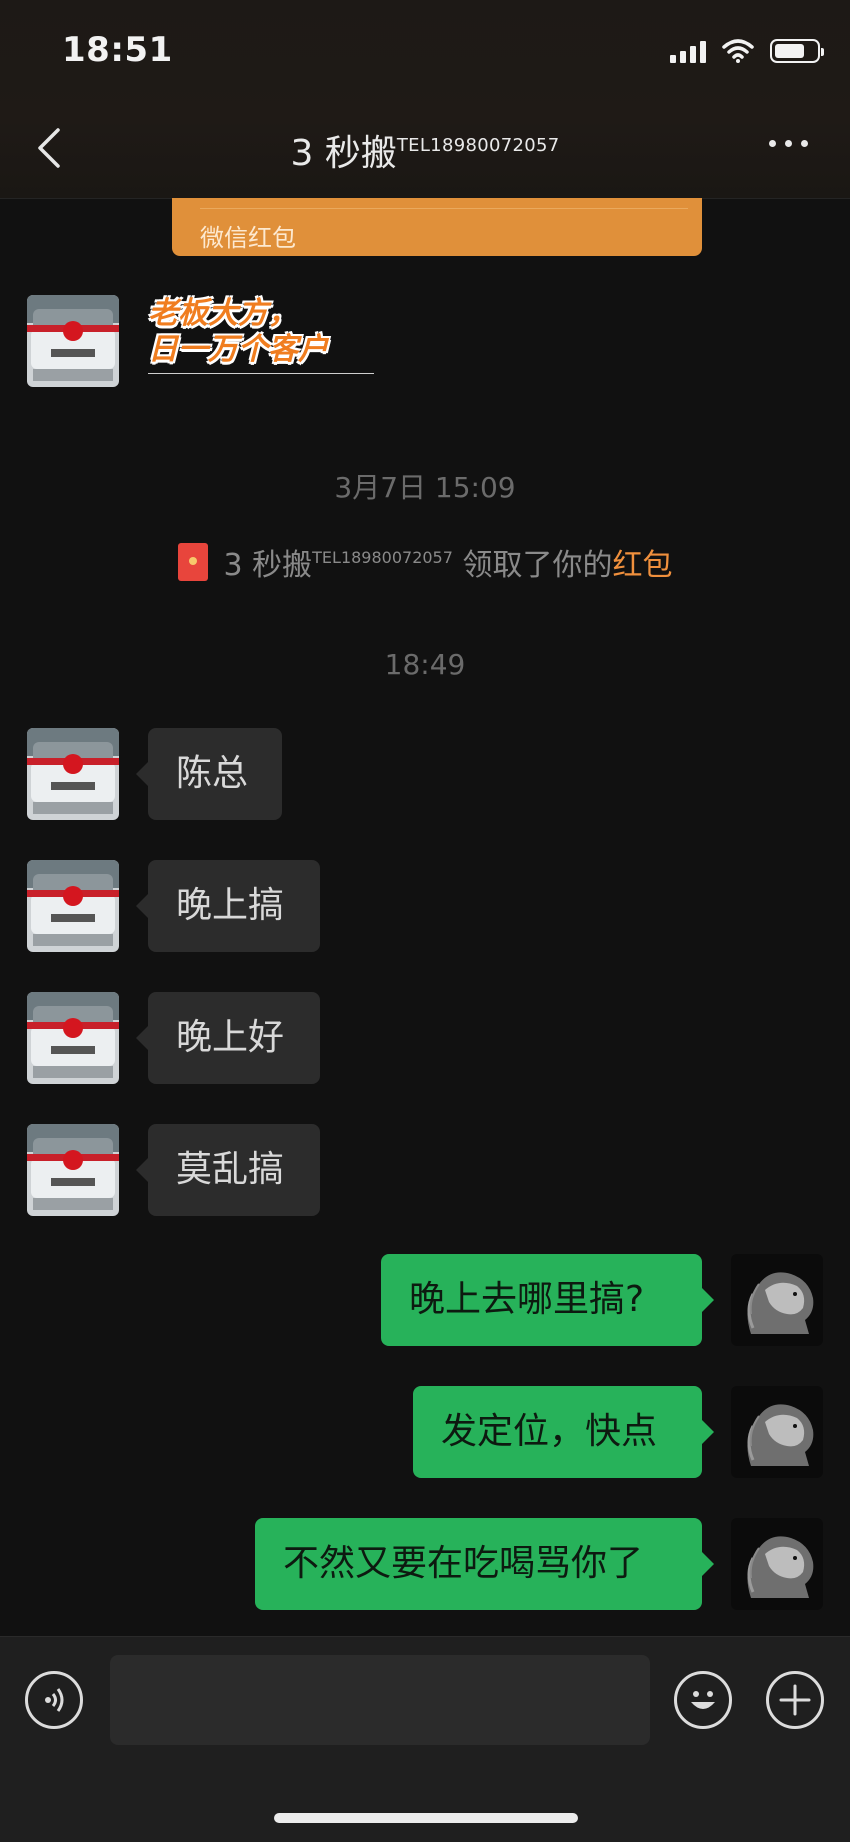  What do you see at coordinates (380, 1700) in the screenshot?
I see `message-input` at bounding box center [380, 1700].